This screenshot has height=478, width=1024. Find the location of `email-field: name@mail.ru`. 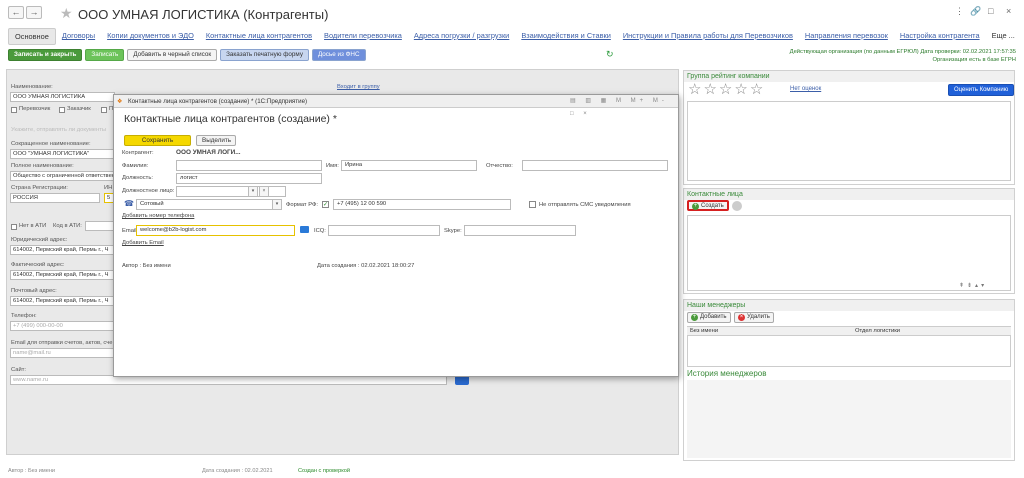

email-field: name@mail.ru is located at coordinates (62, 353).